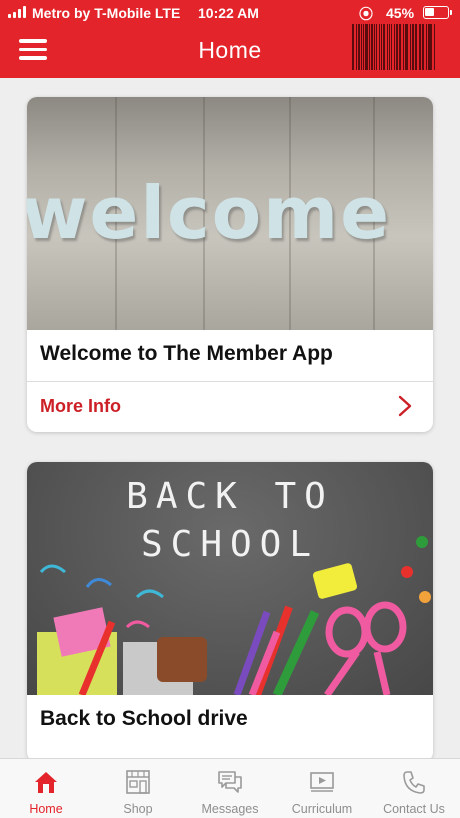  Describe the element at coordinates (138, 809) in the screenshot. I see `tab-label: Shop` at that location.